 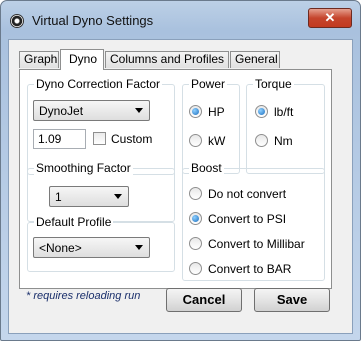 I want to click on default-profile-group: Default Profile <None>, so click(x=101, y=243).